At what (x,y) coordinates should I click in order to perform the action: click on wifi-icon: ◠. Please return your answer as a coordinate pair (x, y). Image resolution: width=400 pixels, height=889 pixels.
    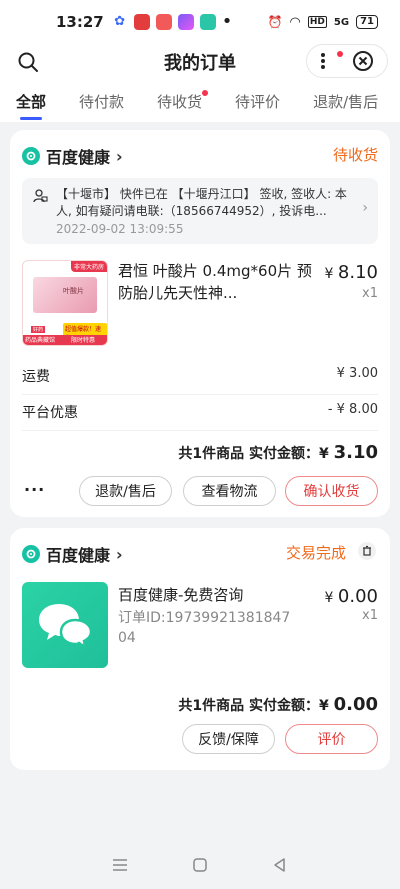
    Looking at the image, I should click on (295, 22).